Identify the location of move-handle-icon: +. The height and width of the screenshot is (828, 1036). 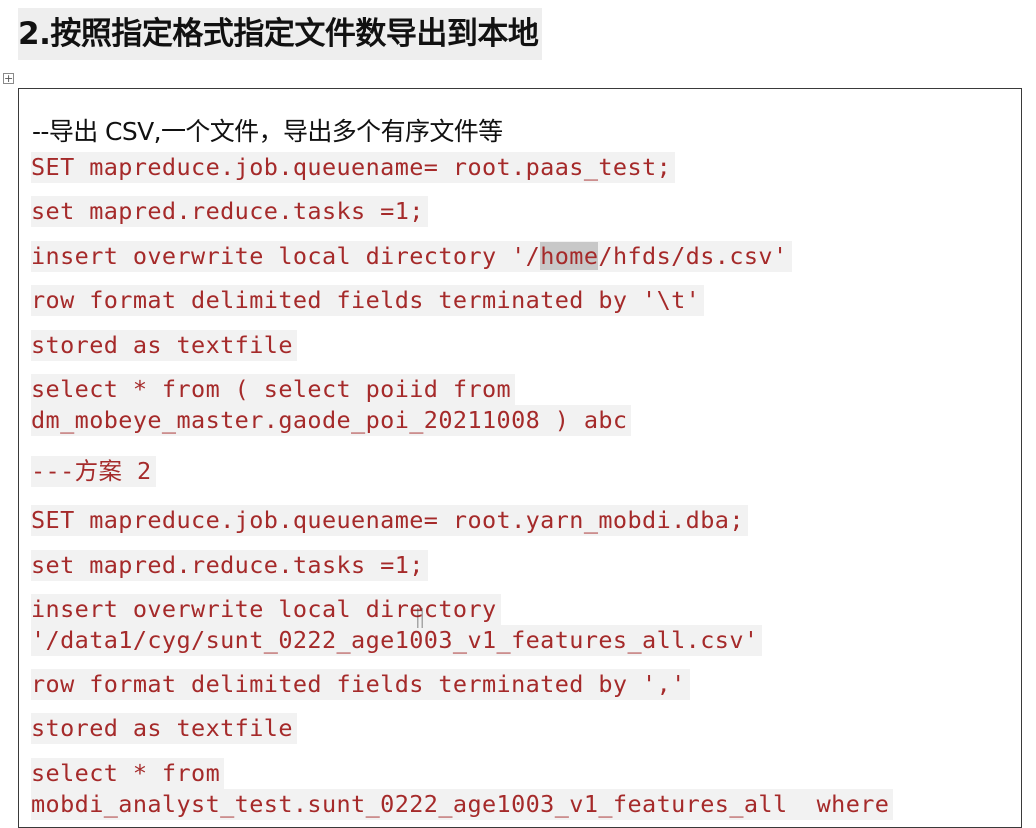
(8, 78).